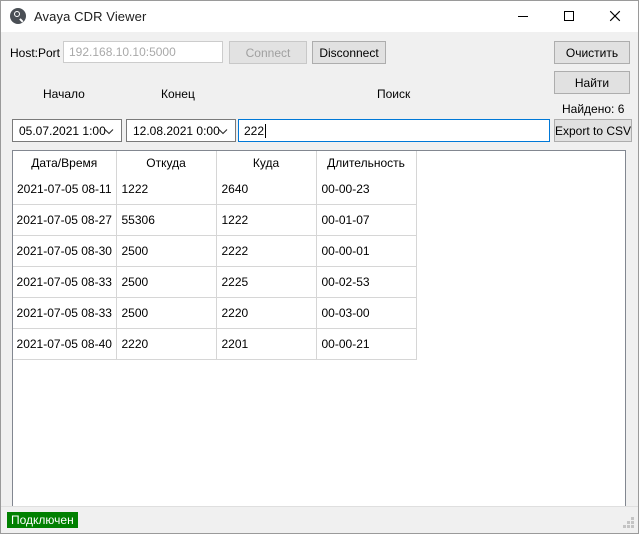  I want to click on column-header-datetime: Дата/Время, so click(65, 162).